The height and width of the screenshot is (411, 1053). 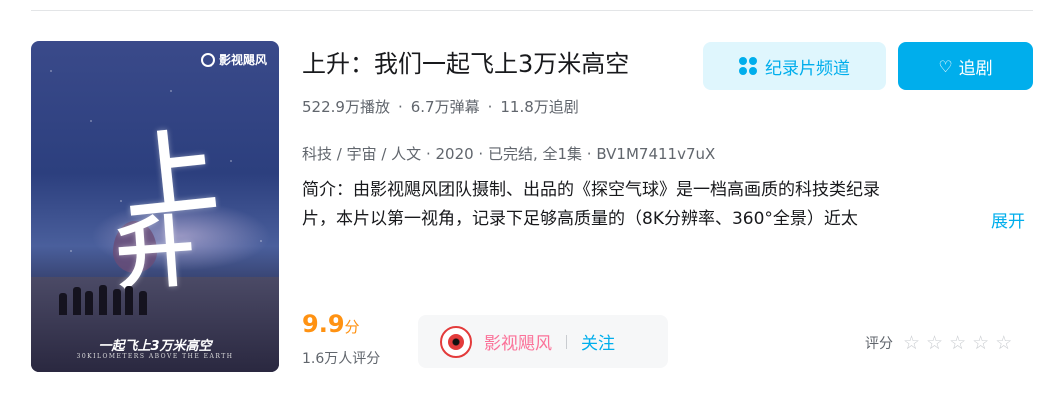 I want to click on rating-label: 评分, so click(x=879, y=344).